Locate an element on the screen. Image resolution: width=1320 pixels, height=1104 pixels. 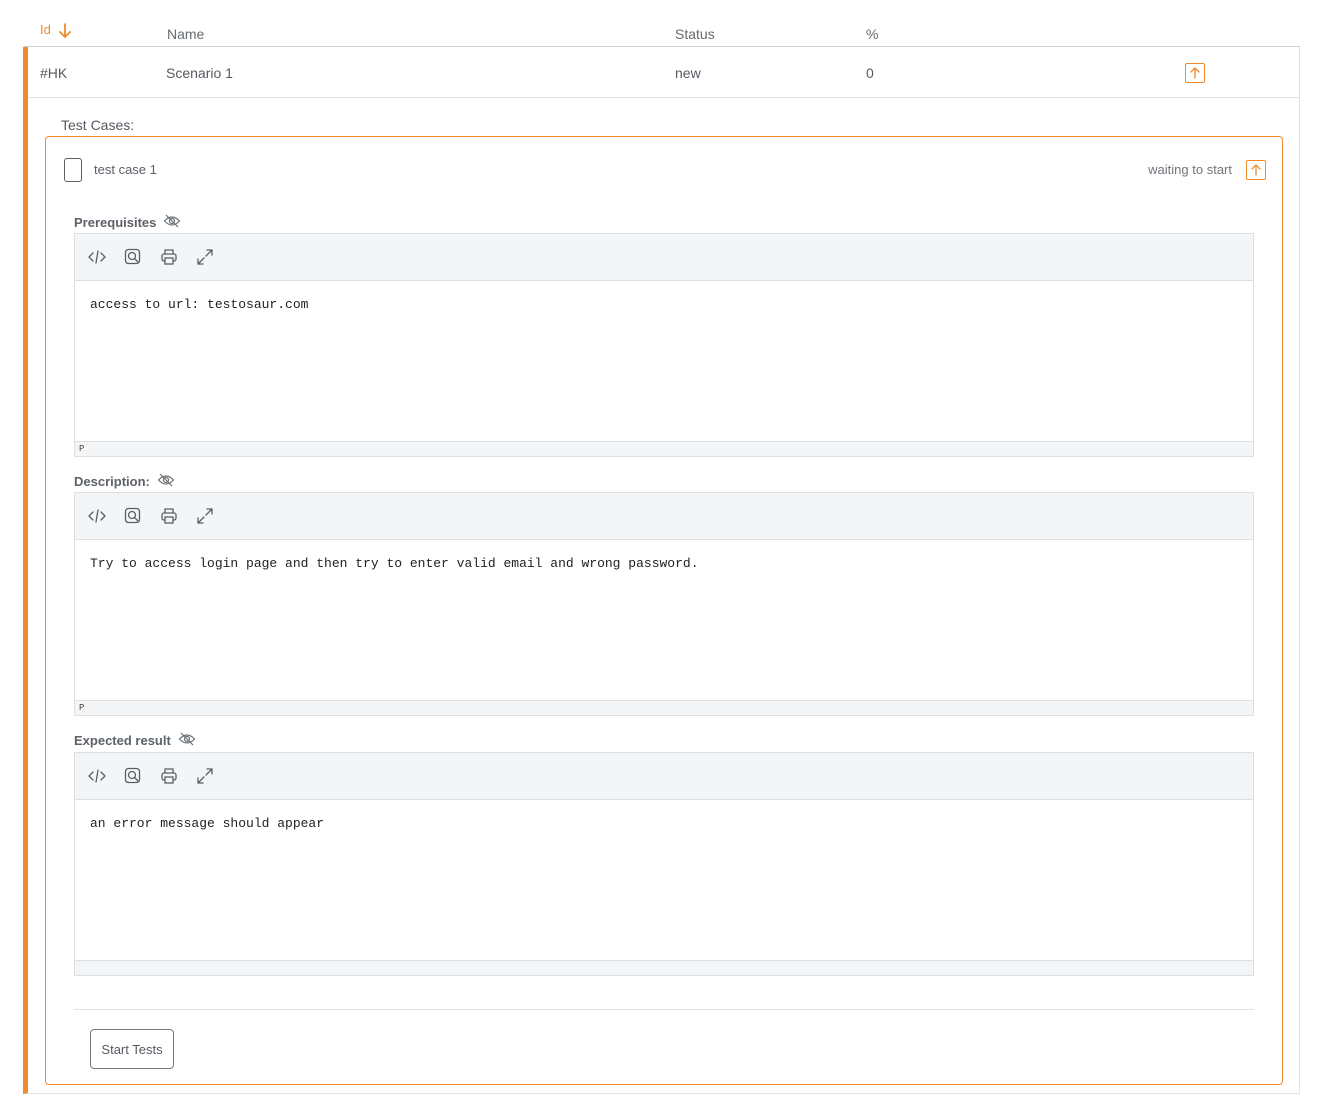
editor-content: an error message should appear is located at coordinates (664, 880).